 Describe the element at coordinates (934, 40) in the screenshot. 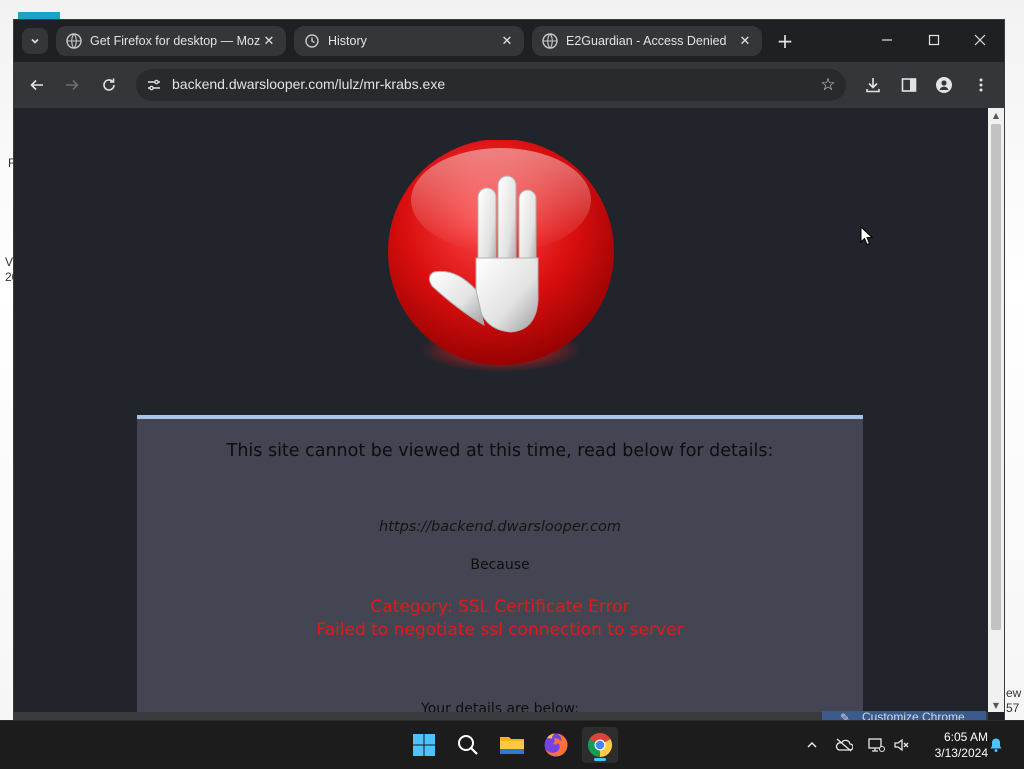

I see `maximize-icon` at that location.